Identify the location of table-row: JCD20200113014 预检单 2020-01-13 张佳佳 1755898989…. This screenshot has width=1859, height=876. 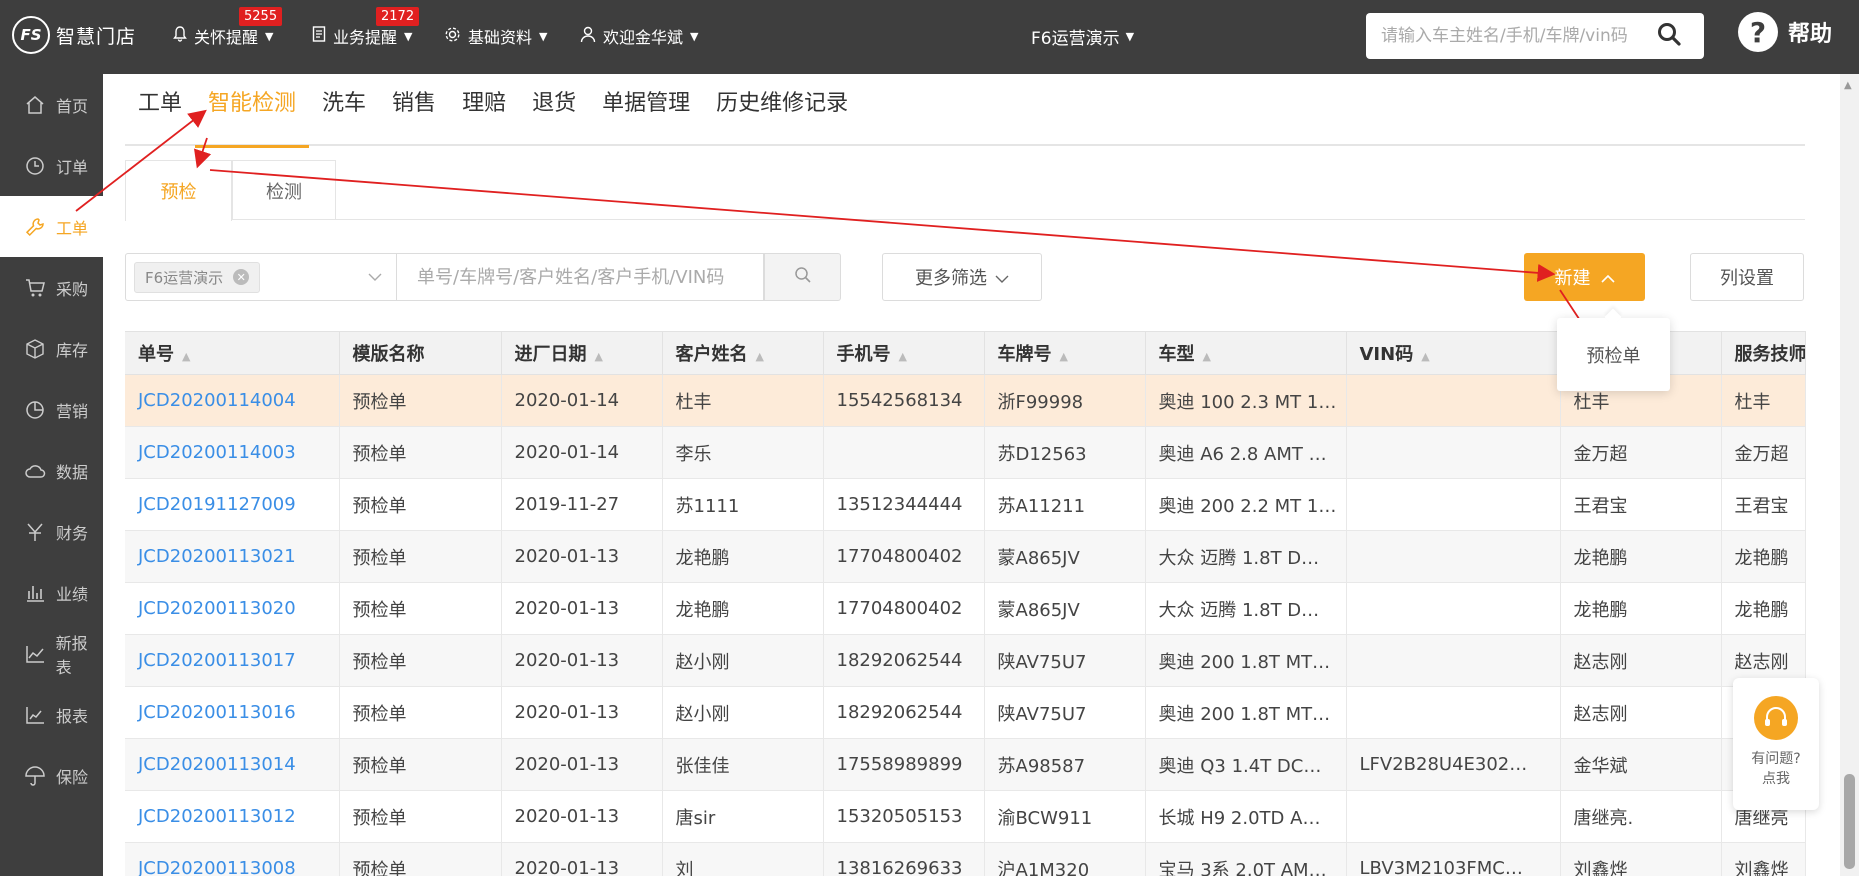
(965, 764).